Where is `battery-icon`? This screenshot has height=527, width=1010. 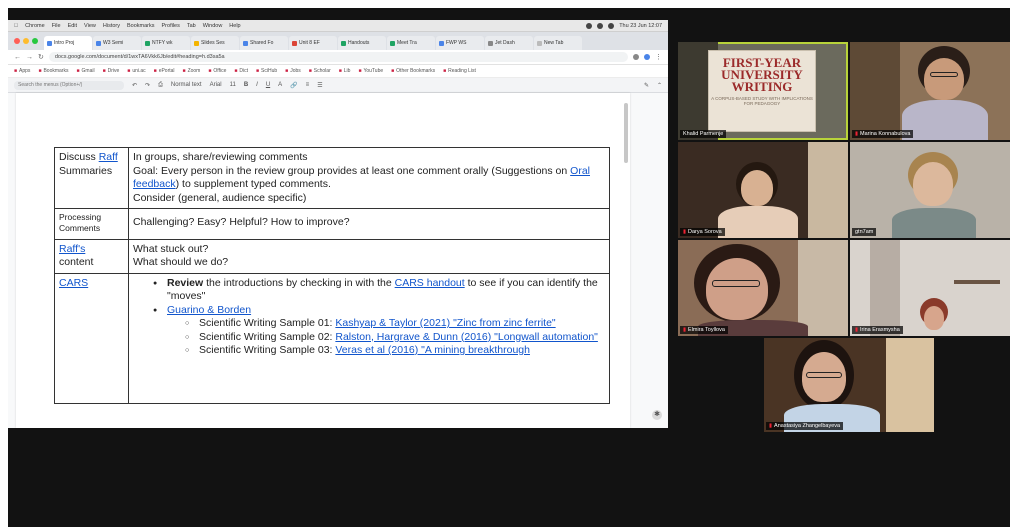
battery-icon is located at coordinates (611, 25).